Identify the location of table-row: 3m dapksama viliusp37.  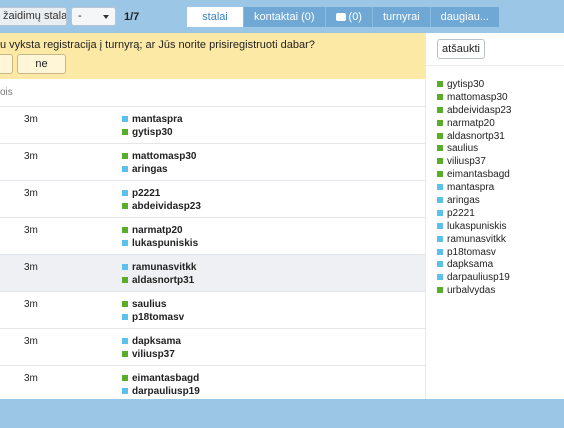
(212, 346).